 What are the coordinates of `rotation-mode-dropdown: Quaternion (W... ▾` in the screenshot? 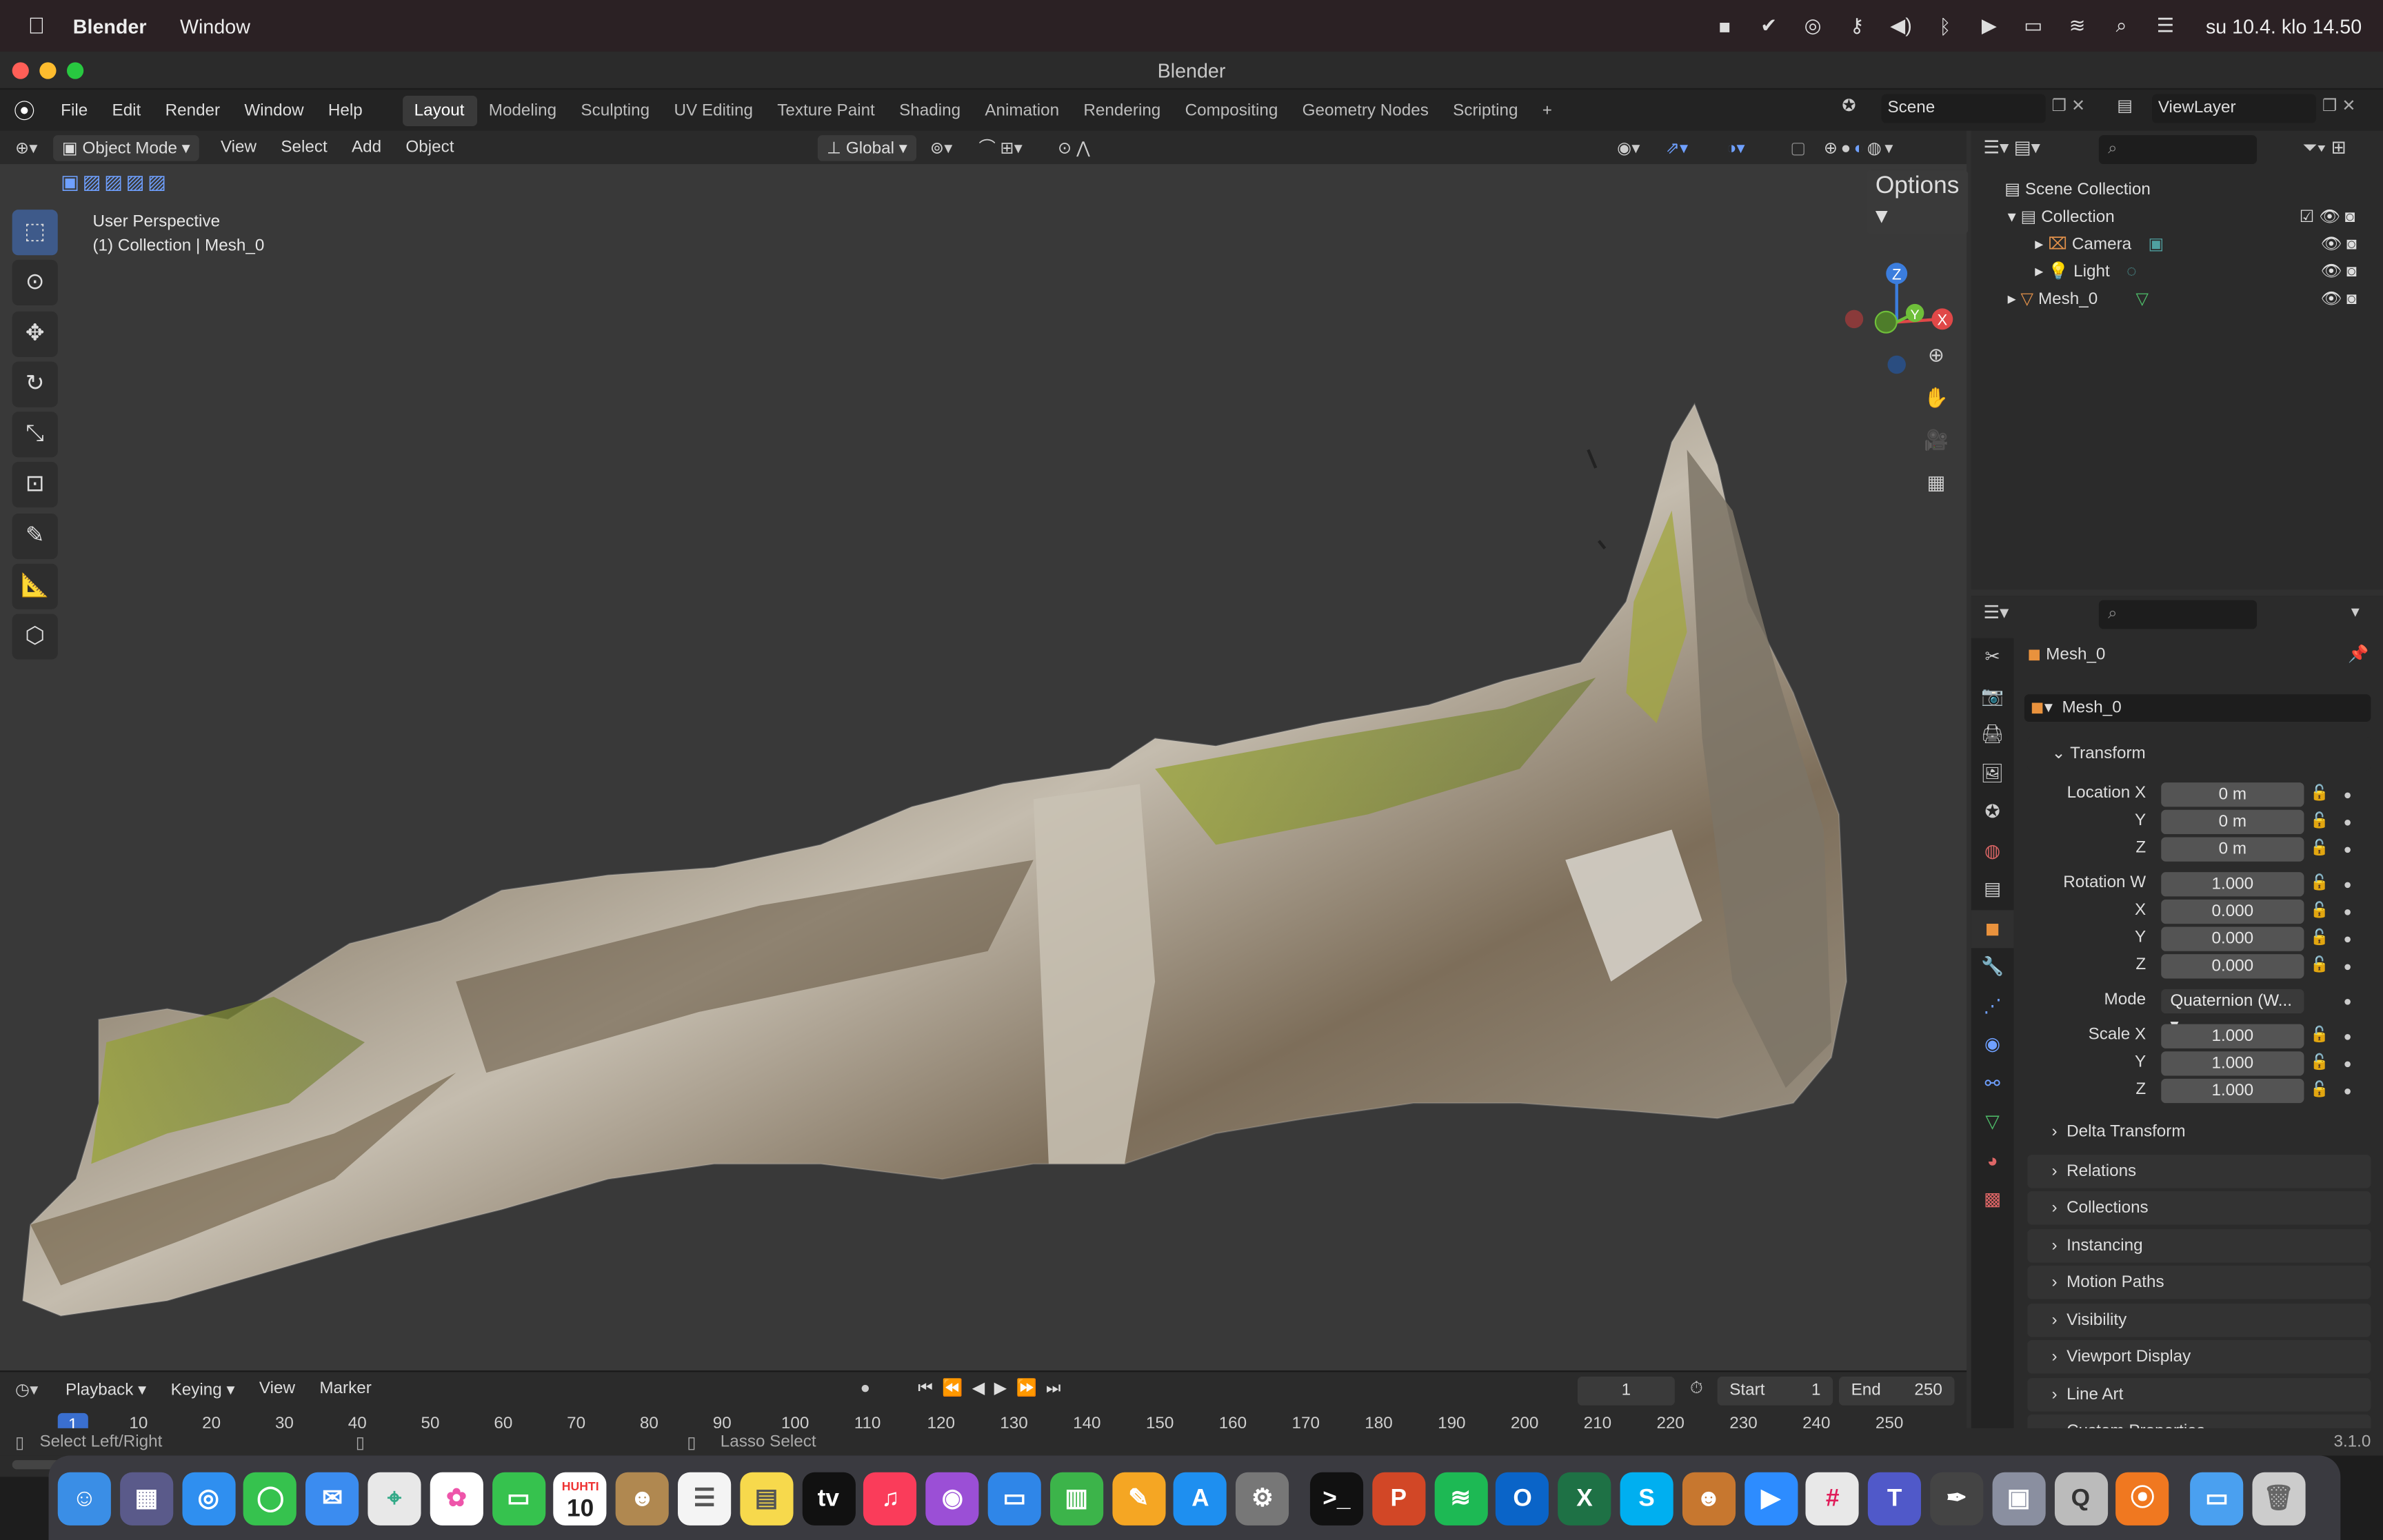 It's located at (2232, 1012).